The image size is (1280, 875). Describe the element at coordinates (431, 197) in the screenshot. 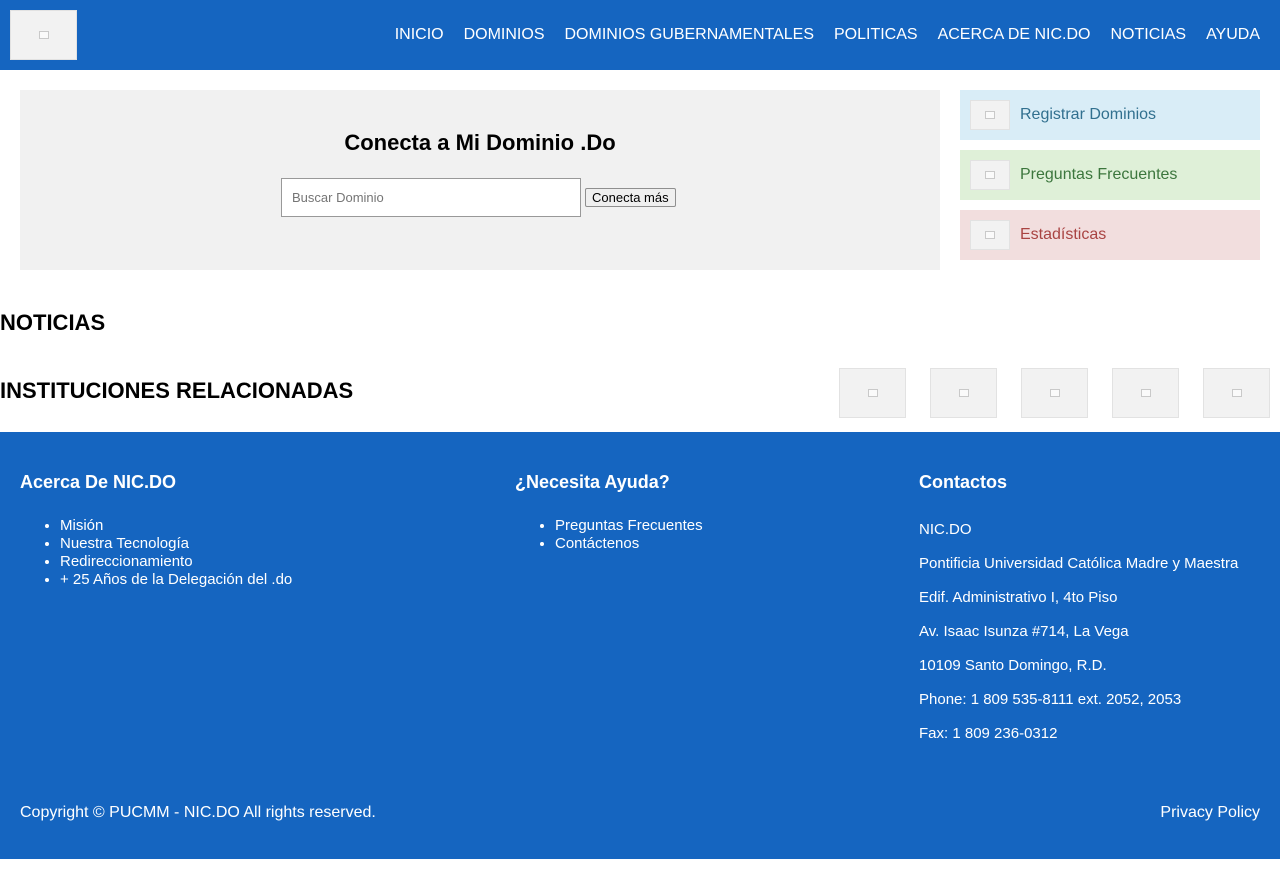

I see `domain-search-input` at that location.